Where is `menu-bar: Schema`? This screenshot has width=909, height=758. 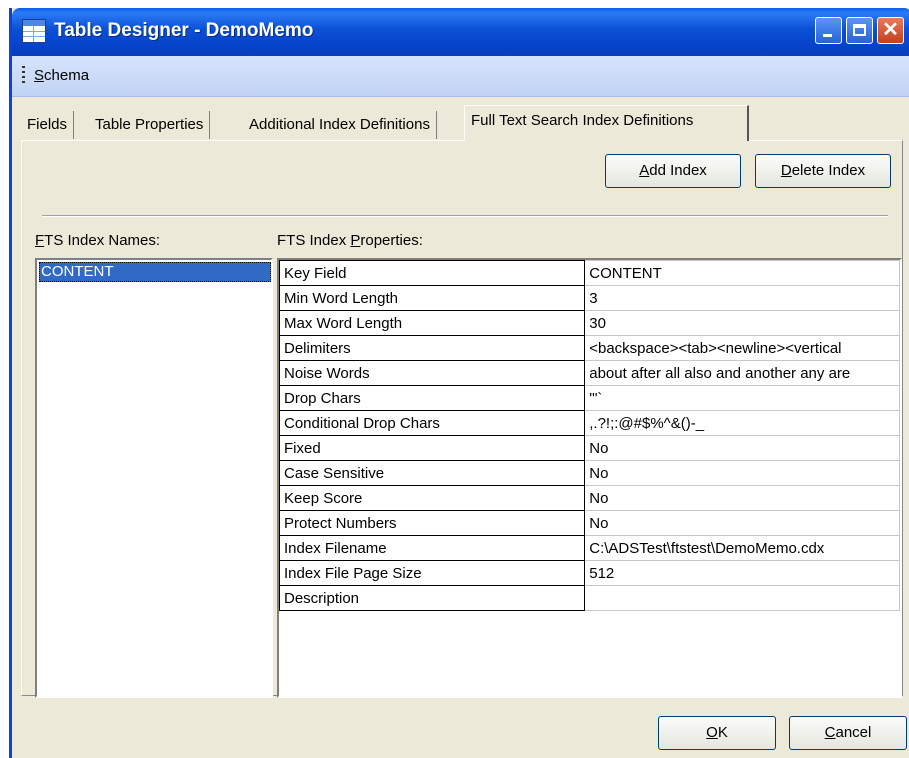
menu-bar: Schema is located at coordinates (460, 76).